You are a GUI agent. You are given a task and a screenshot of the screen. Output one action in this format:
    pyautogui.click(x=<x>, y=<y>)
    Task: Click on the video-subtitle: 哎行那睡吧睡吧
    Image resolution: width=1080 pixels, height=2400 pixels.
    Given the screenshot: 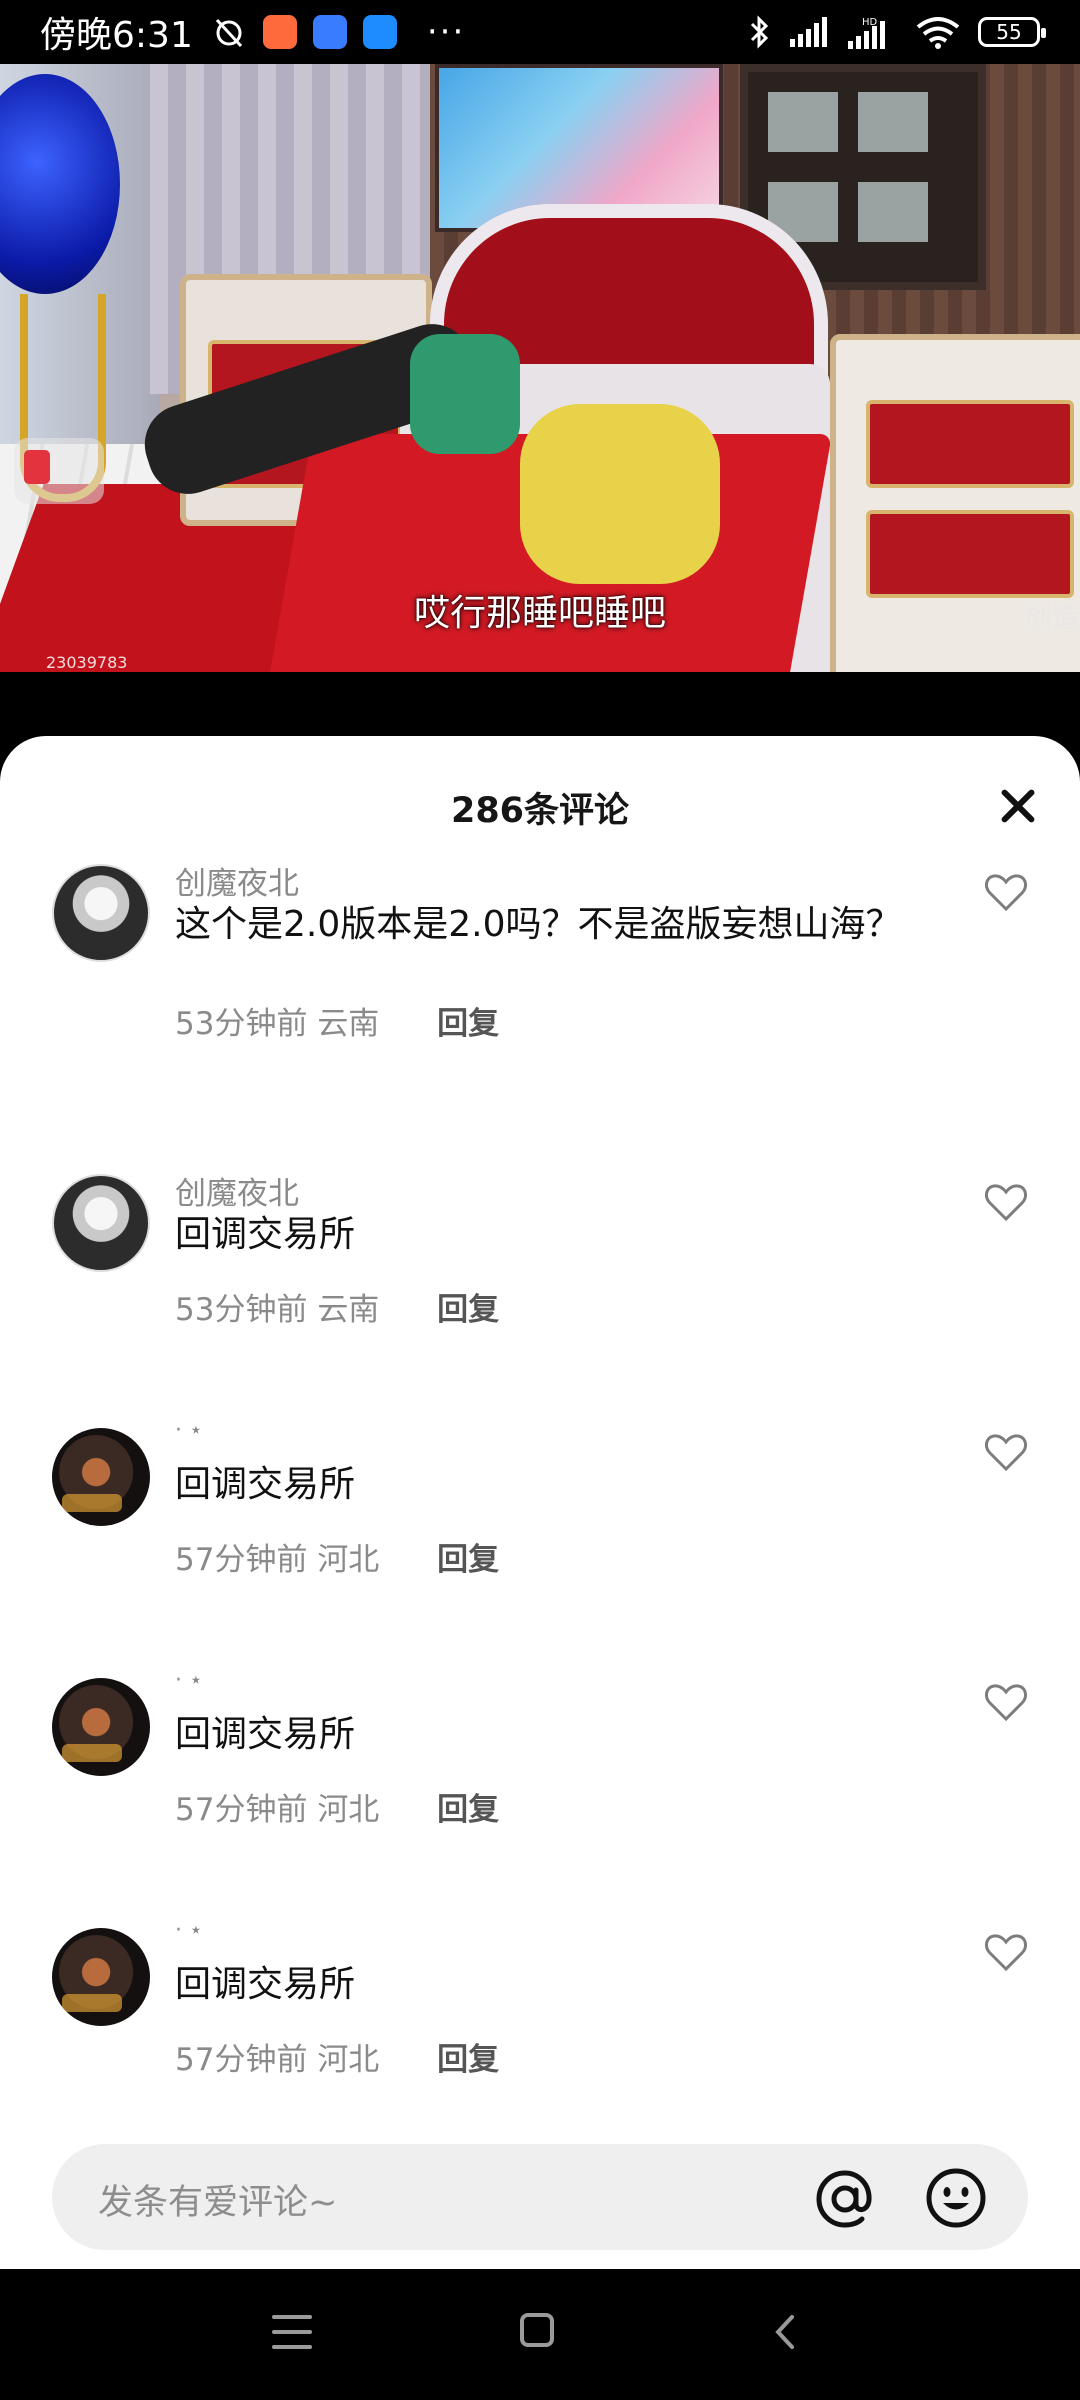 What is the action you would take?
    pyautogui.click(x=539, y=613)
    